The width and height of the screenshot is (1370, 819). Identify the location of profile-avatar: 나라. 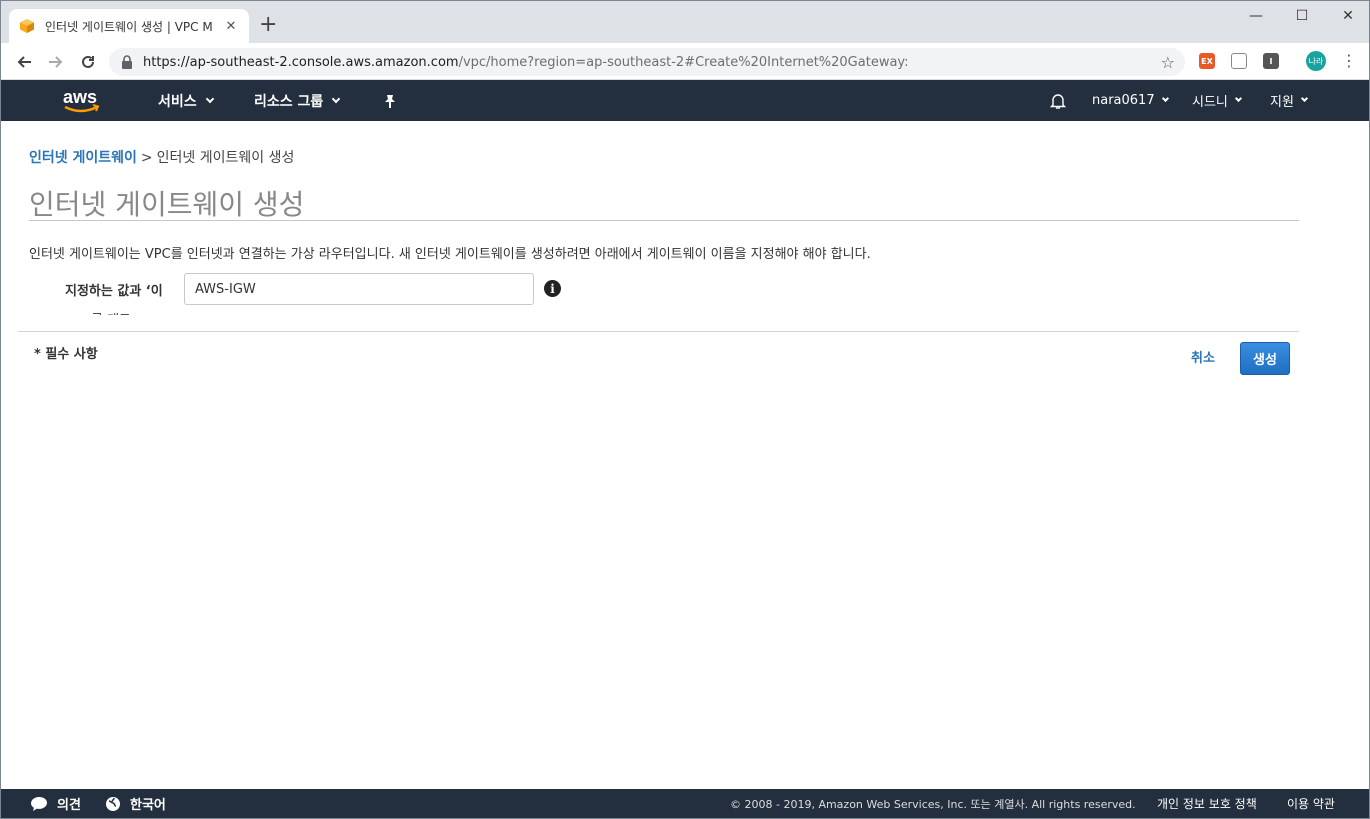
(1316, 61).